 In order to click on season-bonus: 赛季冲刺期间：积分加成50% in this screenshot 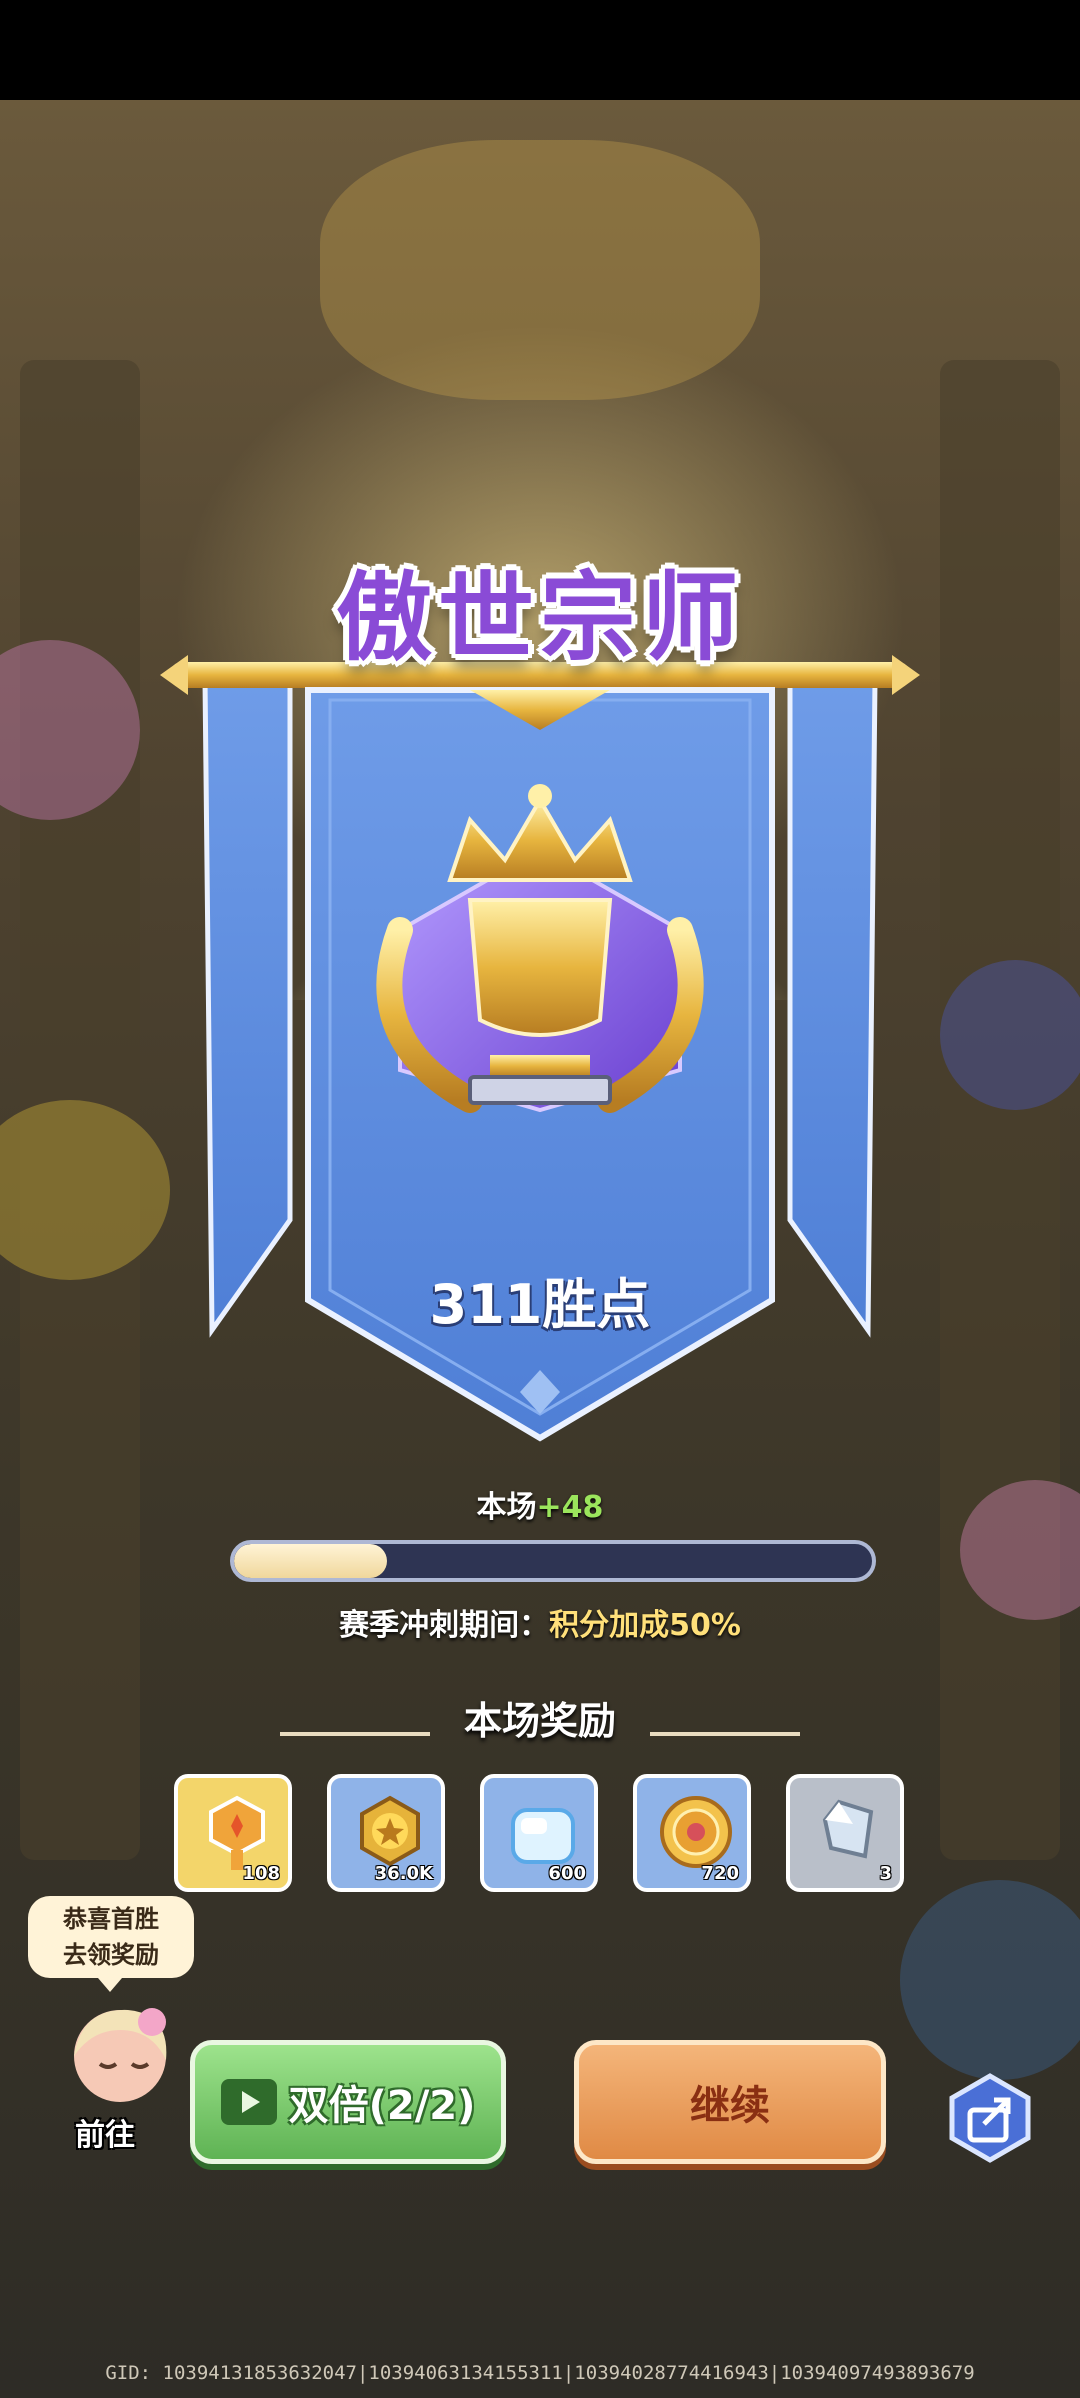, I will do `click(540, 1622)`.